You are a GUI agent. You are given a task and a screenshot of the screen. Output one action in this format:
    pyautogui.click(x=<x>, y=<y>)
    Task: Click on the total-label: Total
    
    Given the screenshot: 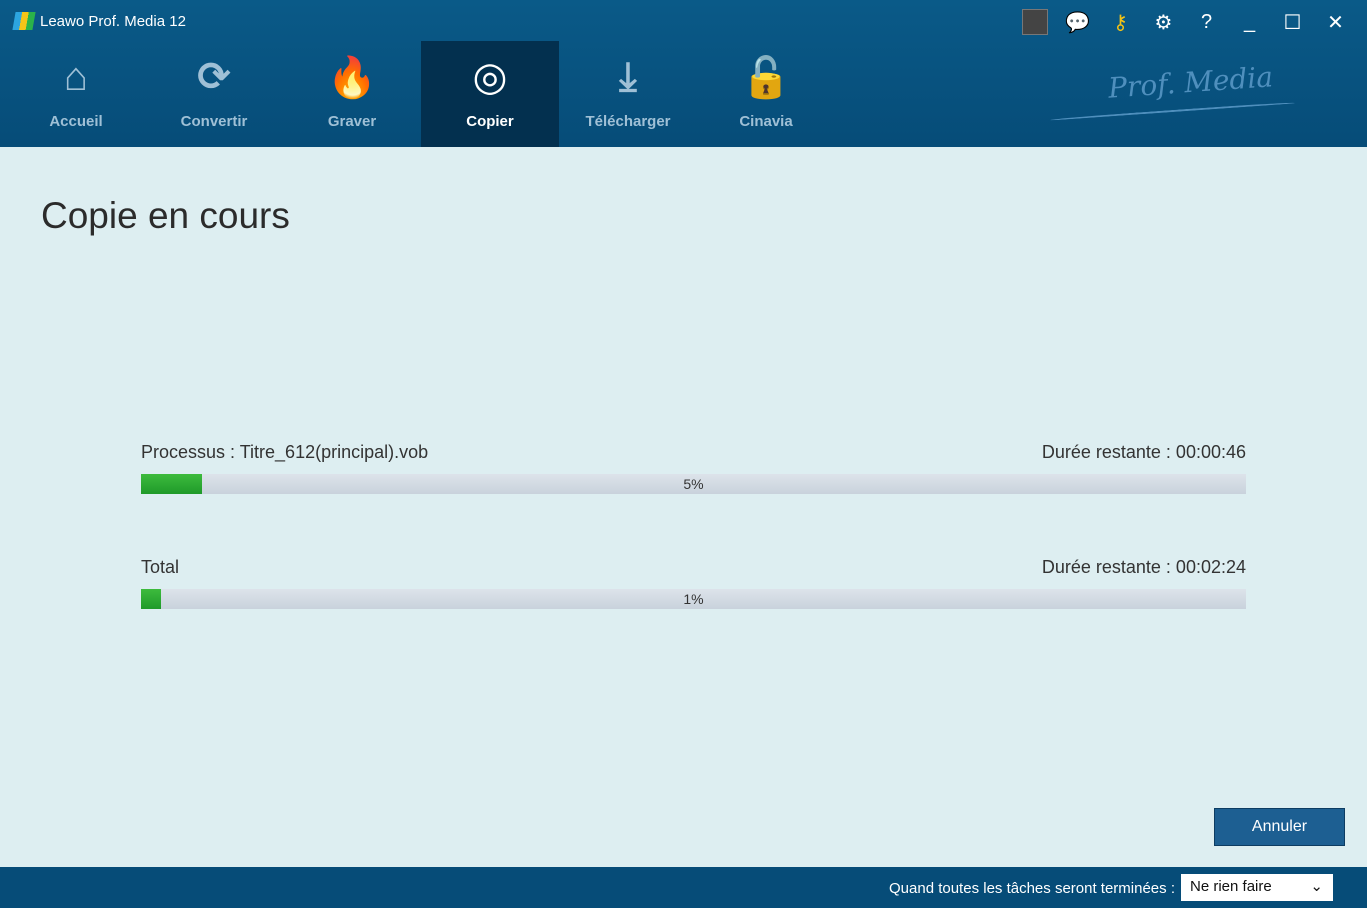 What is the action you would take?
    pyautogui.click(x=160, y=567)
    